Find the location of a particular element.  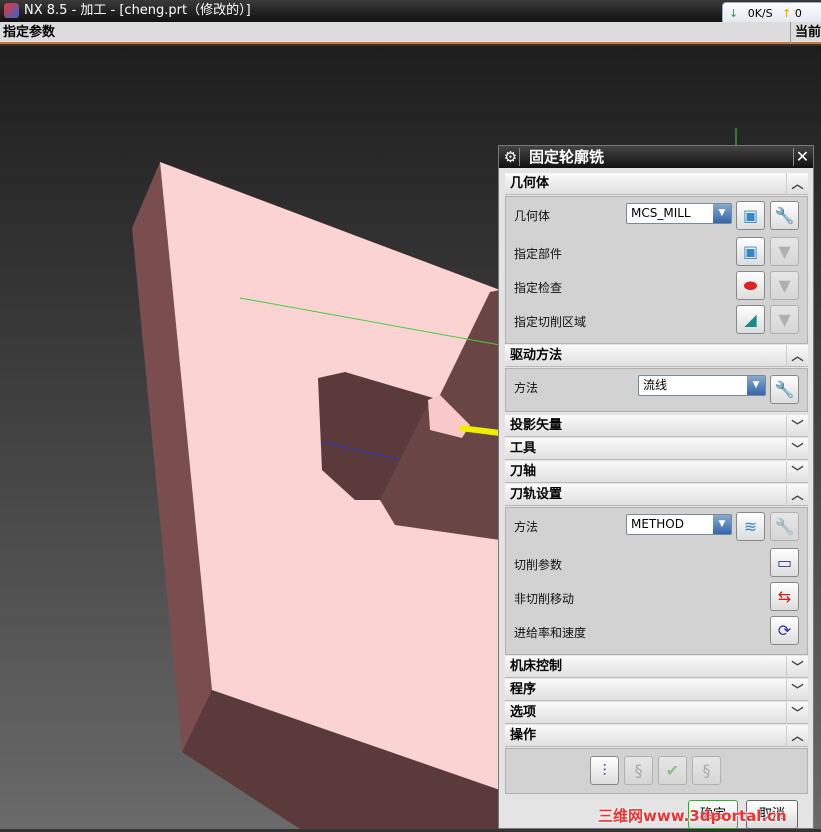

specify-part-label: 指定部件 is located at coordinates (538, 254).